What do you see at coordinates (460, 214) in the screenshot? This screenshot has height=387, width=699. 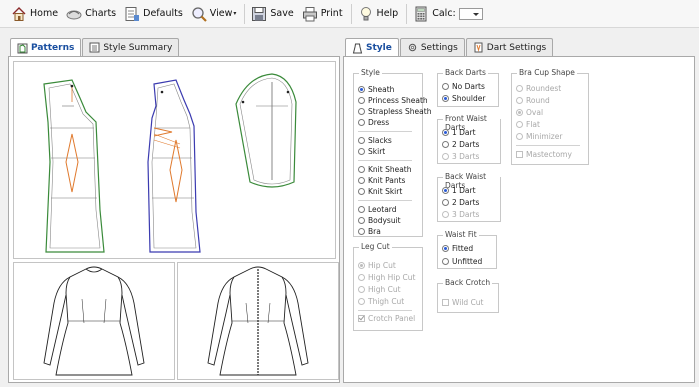 I see `back-waist-darts-option-3: 3 Darts` at bounding box center [460, 214].